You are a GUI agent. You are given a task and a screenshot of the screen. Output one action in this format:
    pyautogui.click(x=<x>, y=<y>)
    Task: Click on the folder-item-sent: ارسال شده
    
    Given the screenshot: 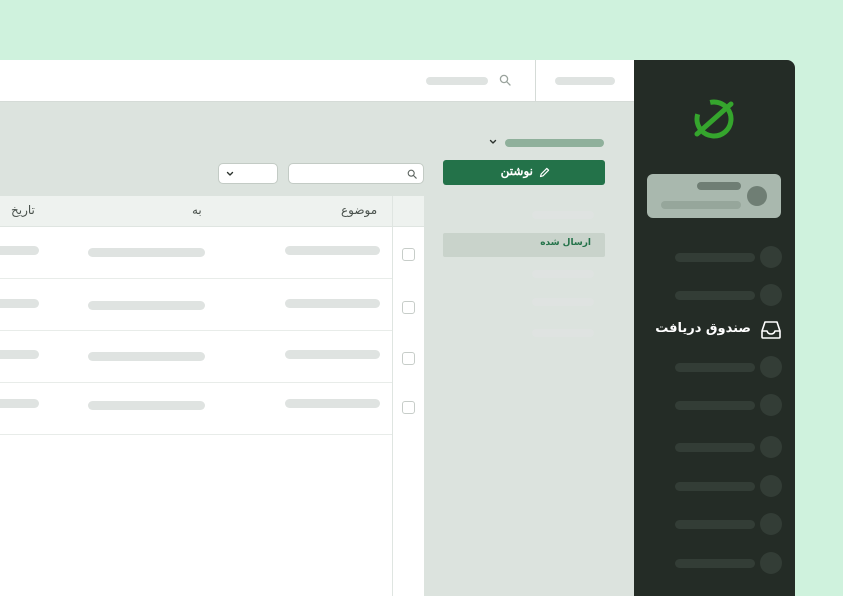 What is the action you would take?
    pyautogui.click(x=524, y=245)
    